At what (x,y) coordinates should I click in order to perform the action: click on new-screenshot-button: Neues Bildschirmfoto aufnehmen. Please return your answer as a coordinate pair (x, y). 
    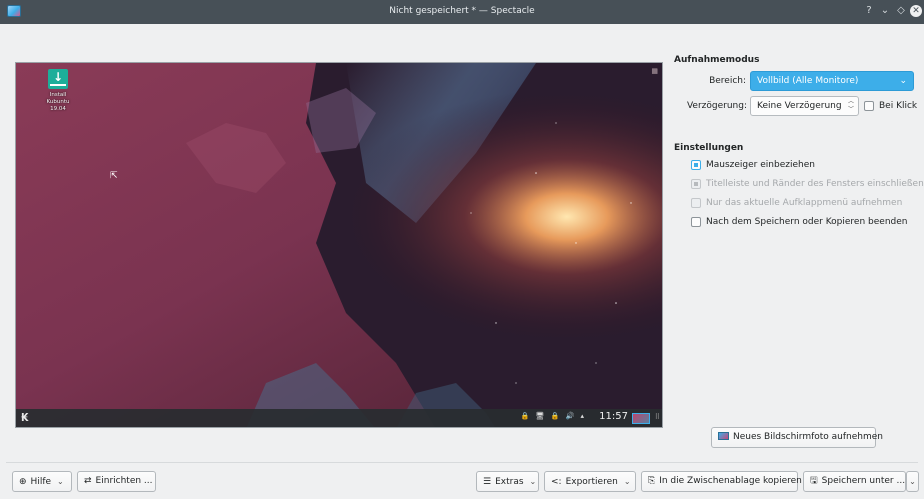
    Looking at the image, I should click on (797, 437).